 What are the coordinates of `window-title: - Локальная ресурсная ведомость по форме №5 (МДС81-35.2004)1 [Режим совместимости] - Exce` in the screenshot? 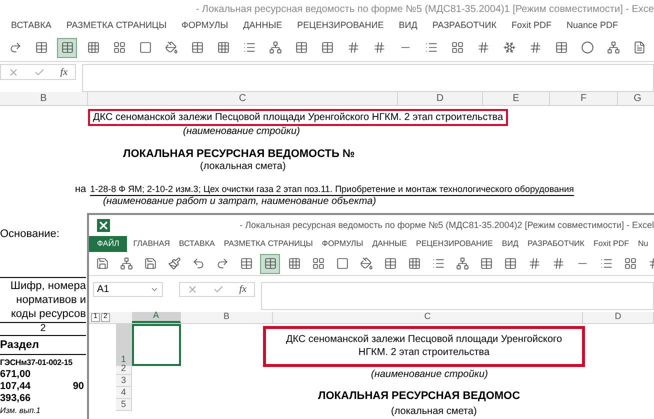 It's located at (425, 9).